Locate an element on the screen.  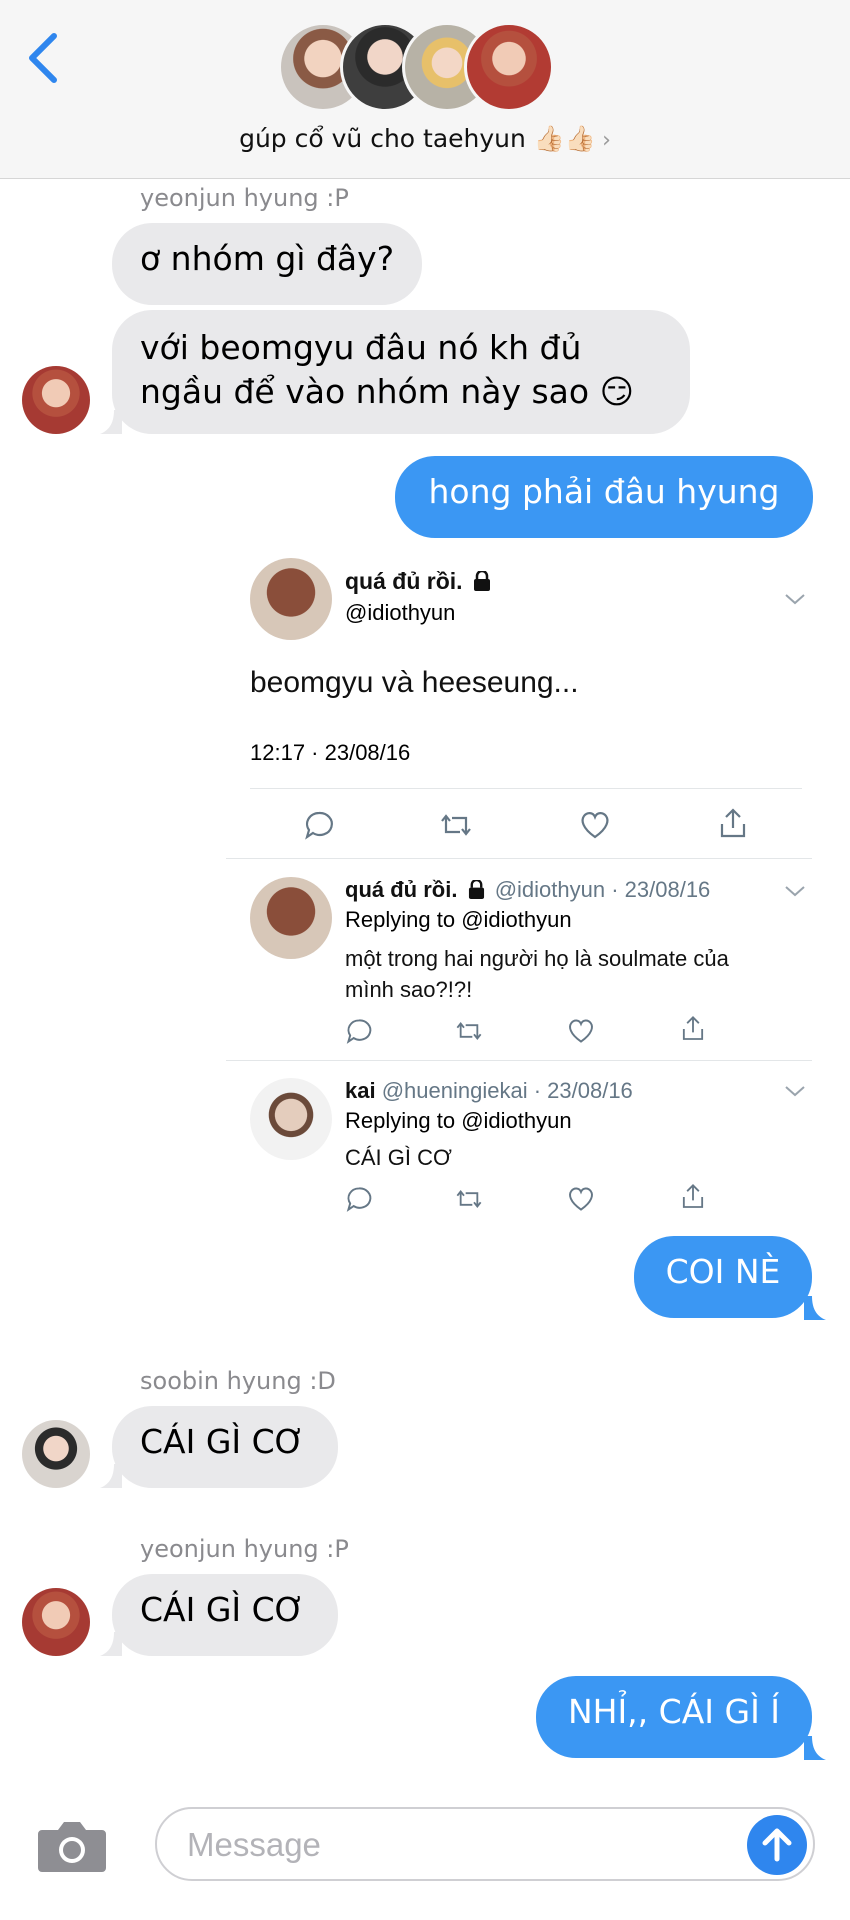
tweet-handle: @idiothyun is located at coordinates (400, 612).